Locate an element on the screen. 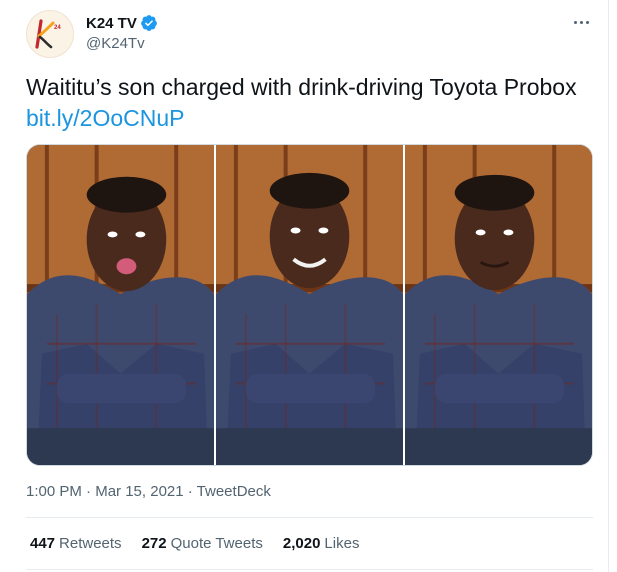 This screenshot has height=572, width=617. author-names: K24 TV @K24Tv is located at coordinates (122, 32).